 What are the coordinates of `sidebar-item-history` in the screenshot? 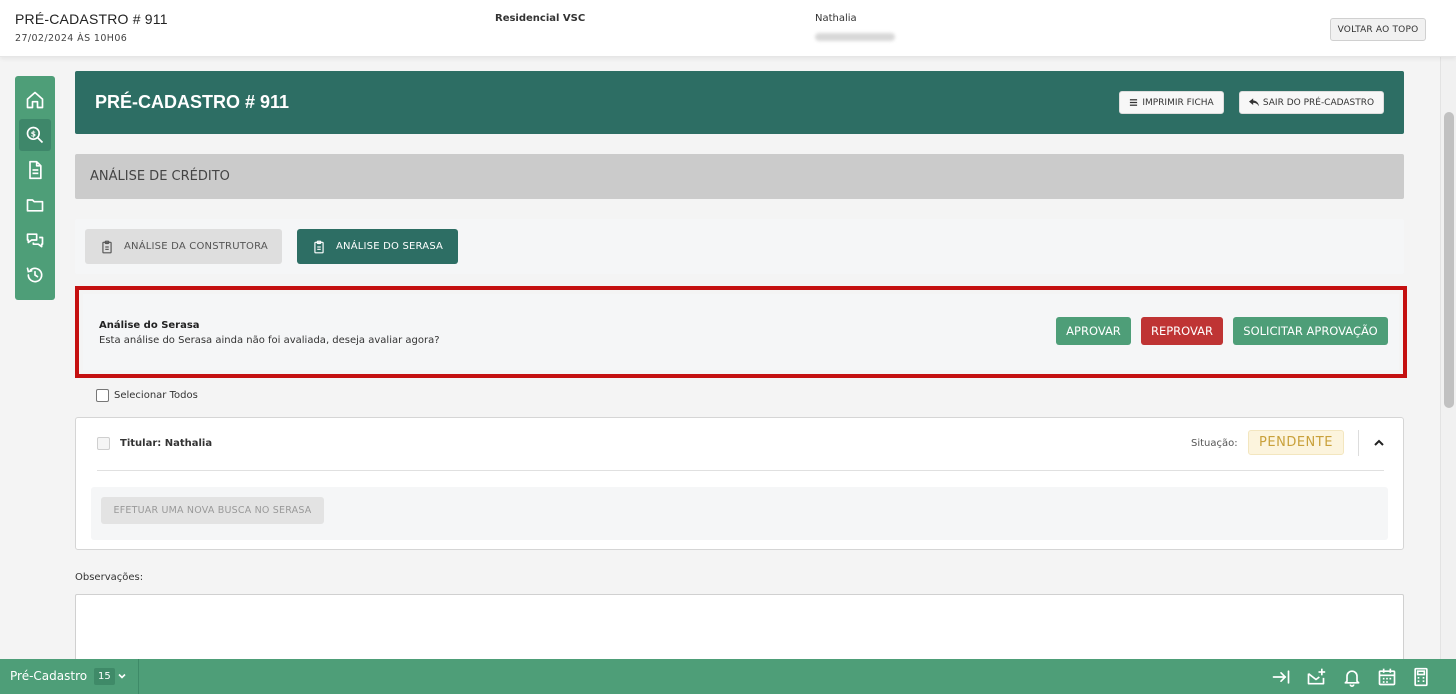 It's located at (35, 275).